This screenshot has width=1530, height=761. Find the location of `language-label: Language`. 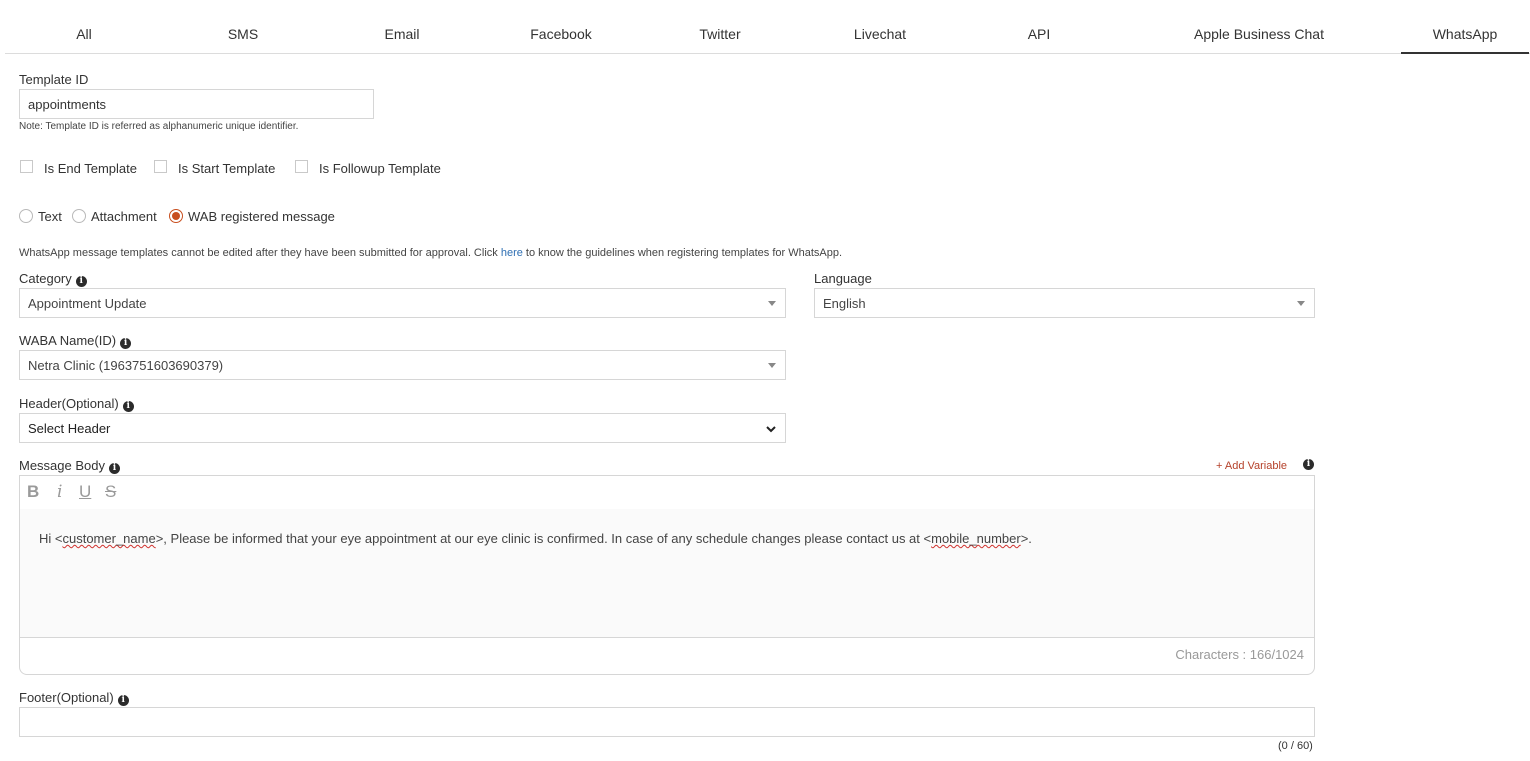

language-label: Language is located at coordinates (843, 278).